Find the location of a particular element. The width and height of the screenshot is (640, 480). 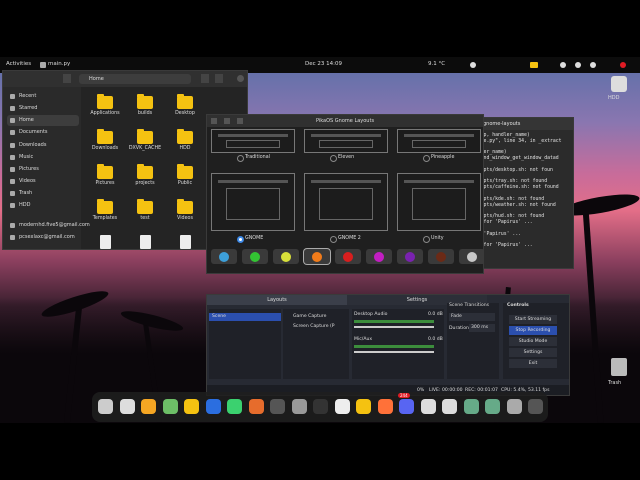

file-item: Templates is located at coordinates (105, 215).